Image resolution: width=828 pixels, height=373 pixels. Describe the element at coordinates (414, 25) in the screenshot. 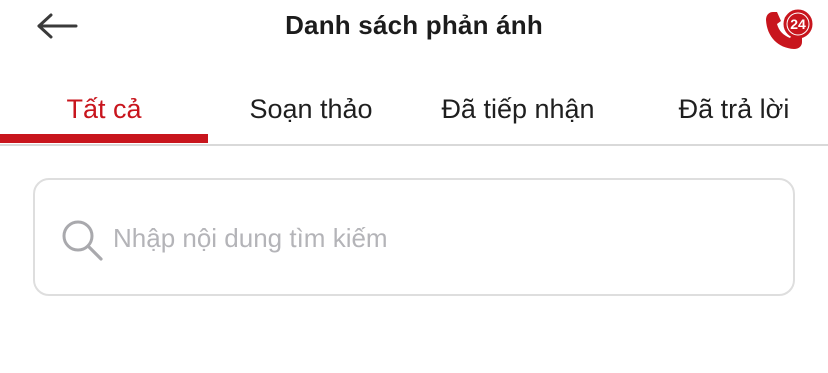

I see `page-title: Danh sách phản ánh` at that location.